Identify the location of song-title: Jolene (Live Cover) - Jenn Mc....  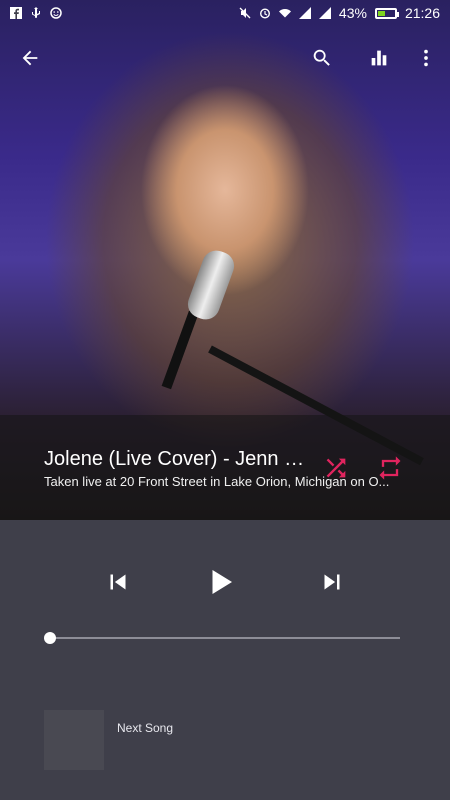
(179, 459).